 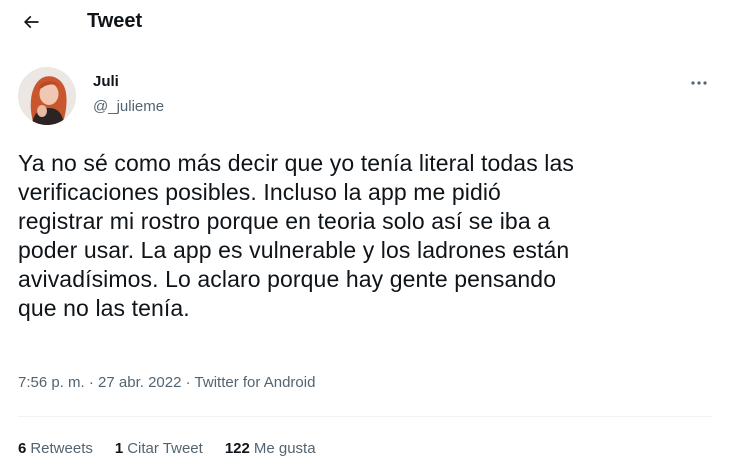 What do you see at coordinates (119, 448) in the screenshot?
I see `quote-tweets-count: 1` at bounding box center [119, 448].